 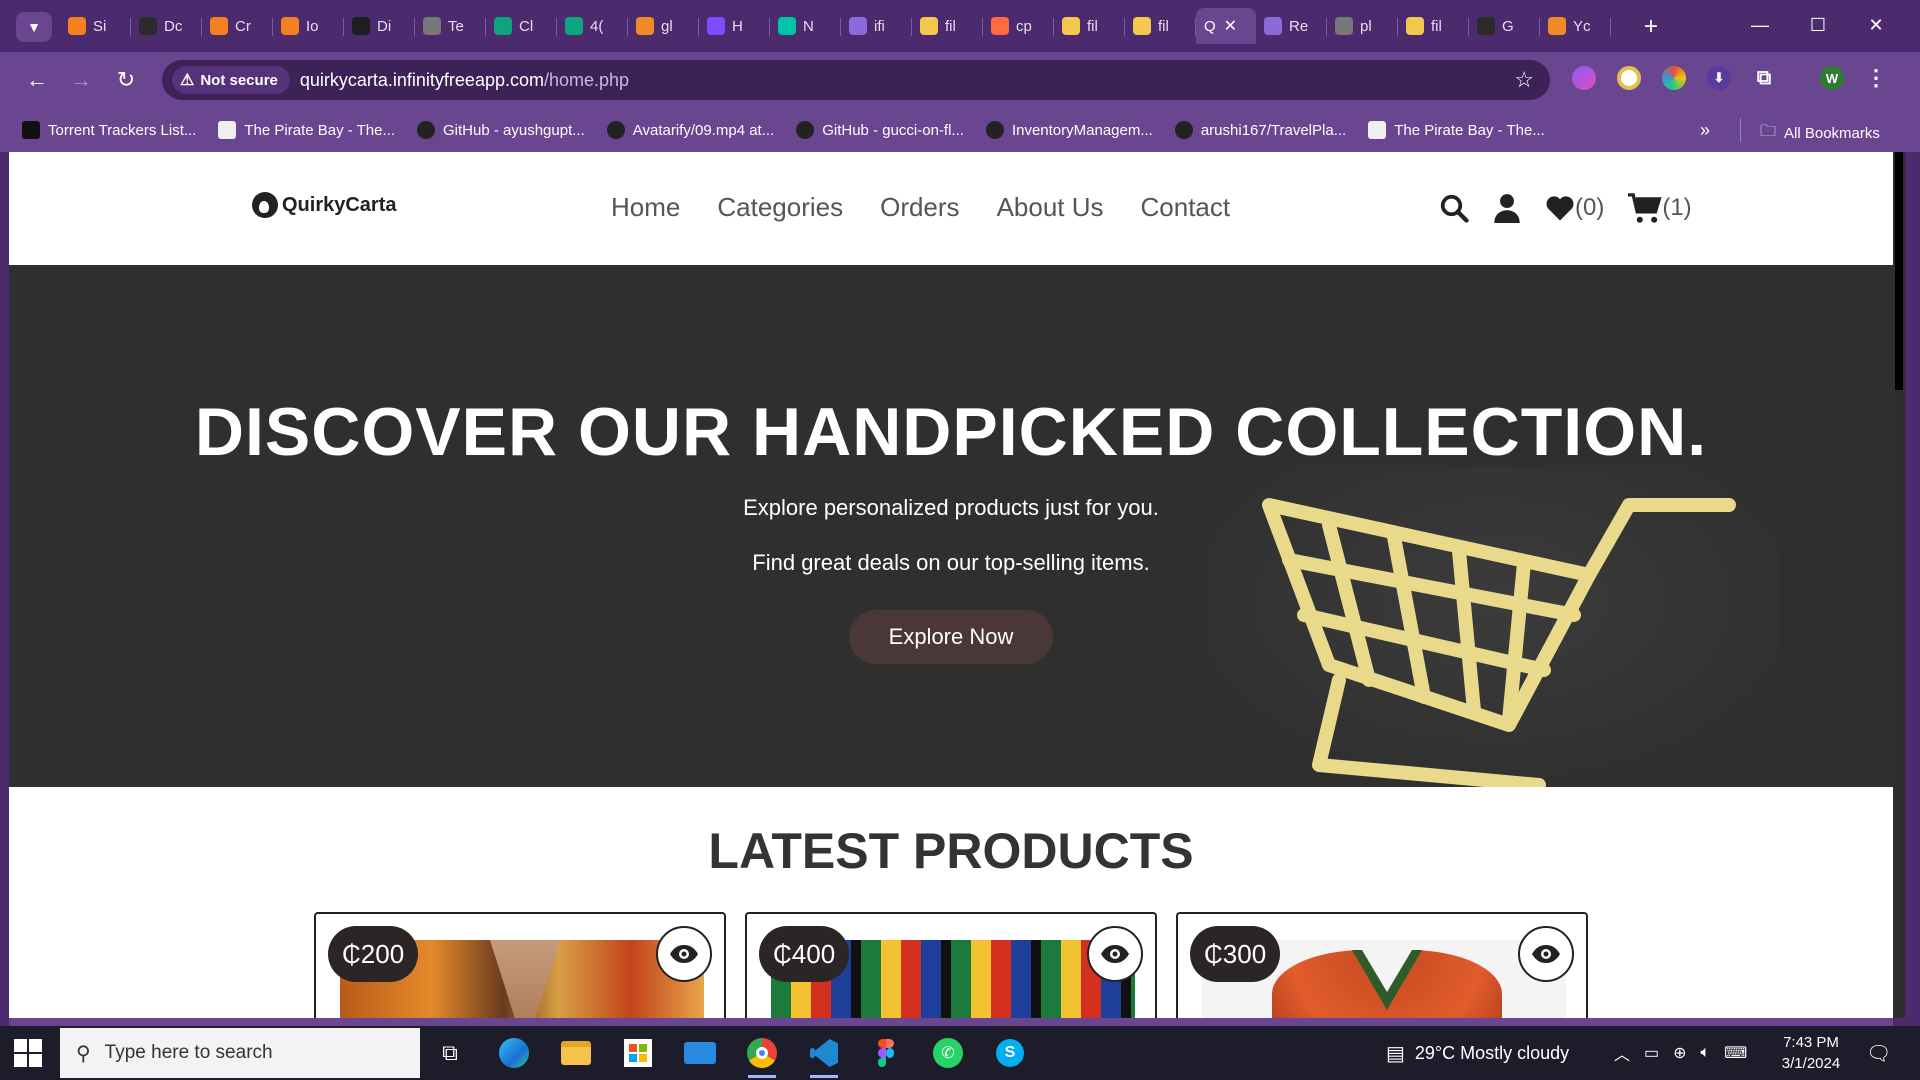 What do you see at coordinates (1706, 1053) in the screenshot?
I see `volume-icon: 🔈︎` at bounding box center [1706, 1053].